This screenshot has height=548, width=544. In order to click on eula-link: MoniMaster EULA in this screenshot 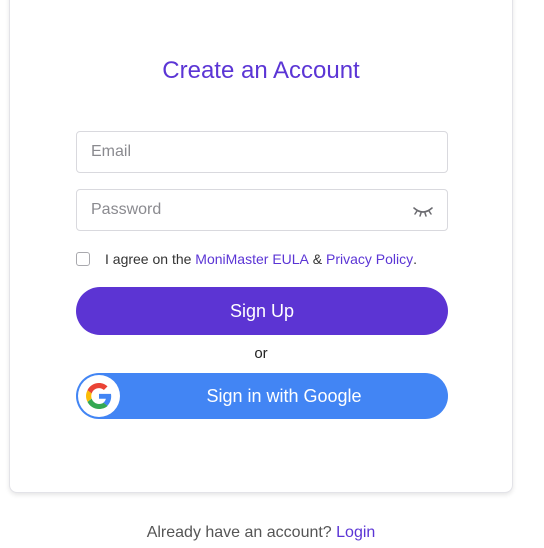, I will do `click(252, 259)`.